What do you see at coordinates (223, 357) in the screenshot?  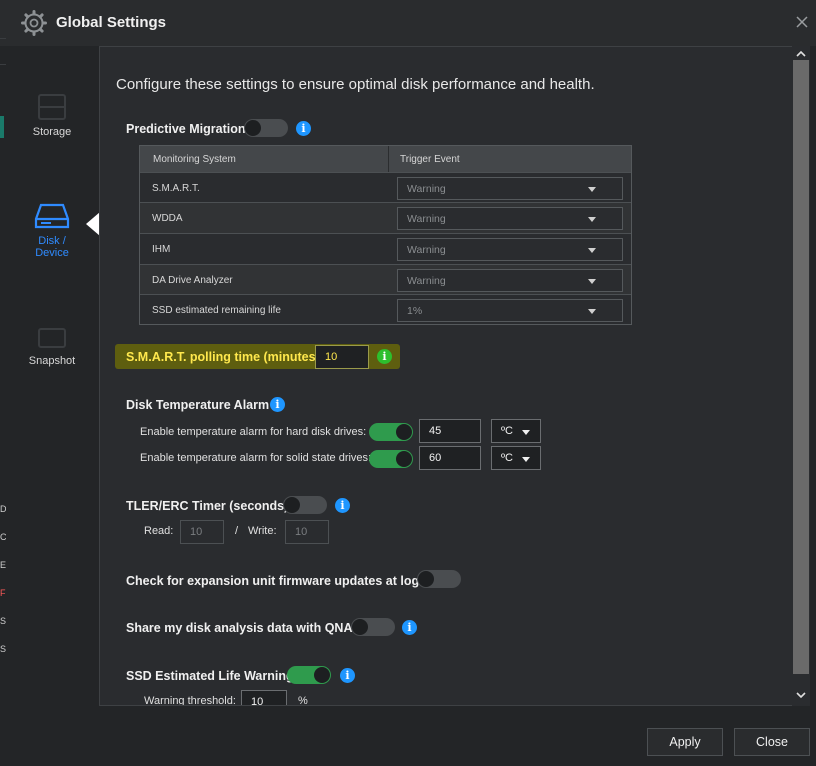 I see `smart-polling-label: S.M.A.R.T. polling time (minutes)` at bounding box center [223, 357].